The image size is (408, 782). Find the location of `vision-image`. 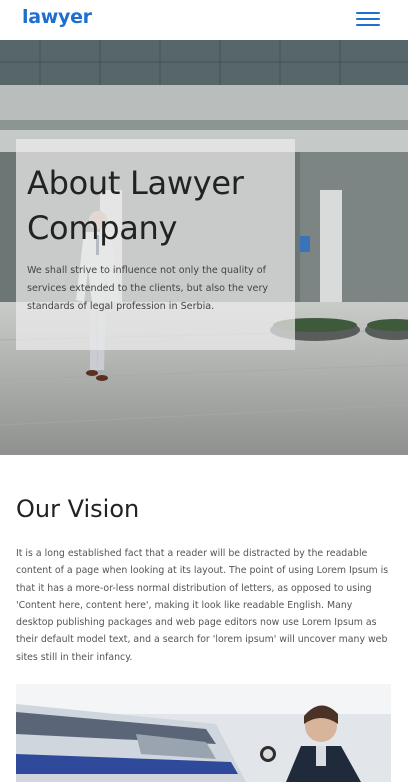

vision-image is located at coordinates (203, 733).